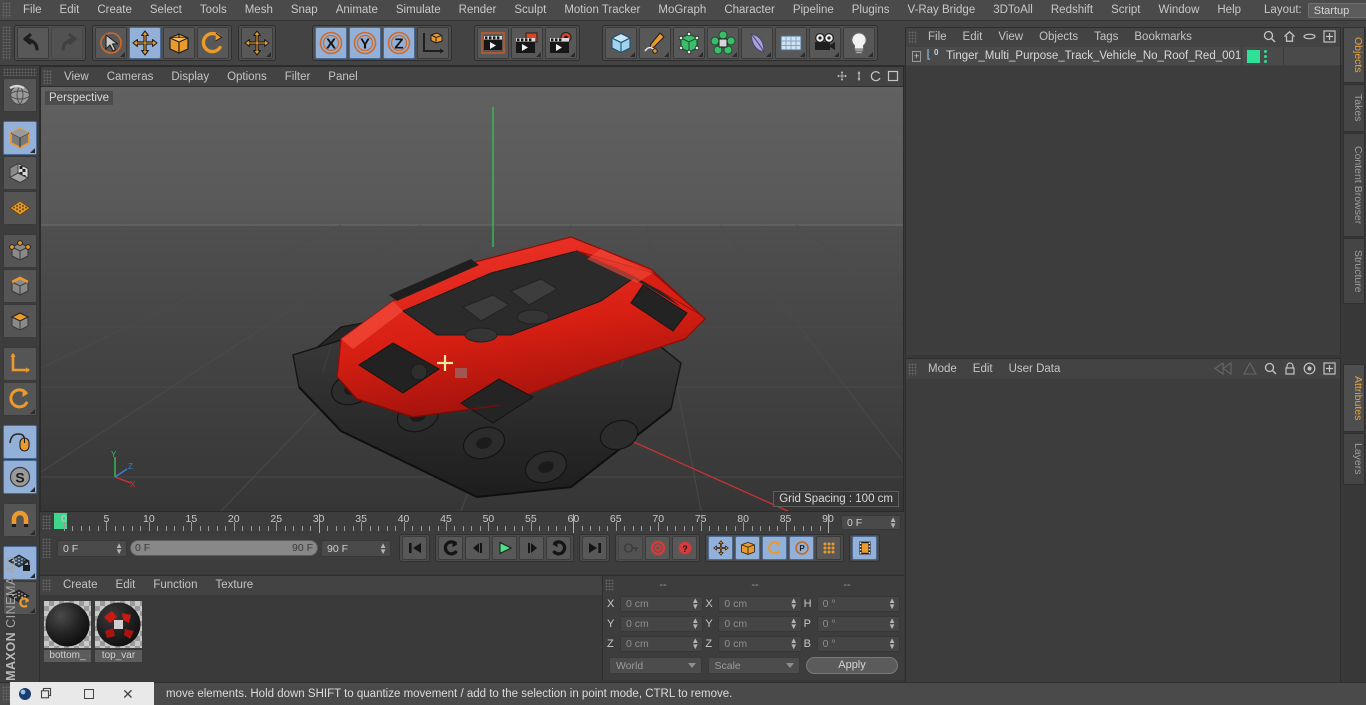 Image resolution: width=1366 pixels, height=705 pixels. I want to click on tab-objects: Objects, so click(1354, 55).